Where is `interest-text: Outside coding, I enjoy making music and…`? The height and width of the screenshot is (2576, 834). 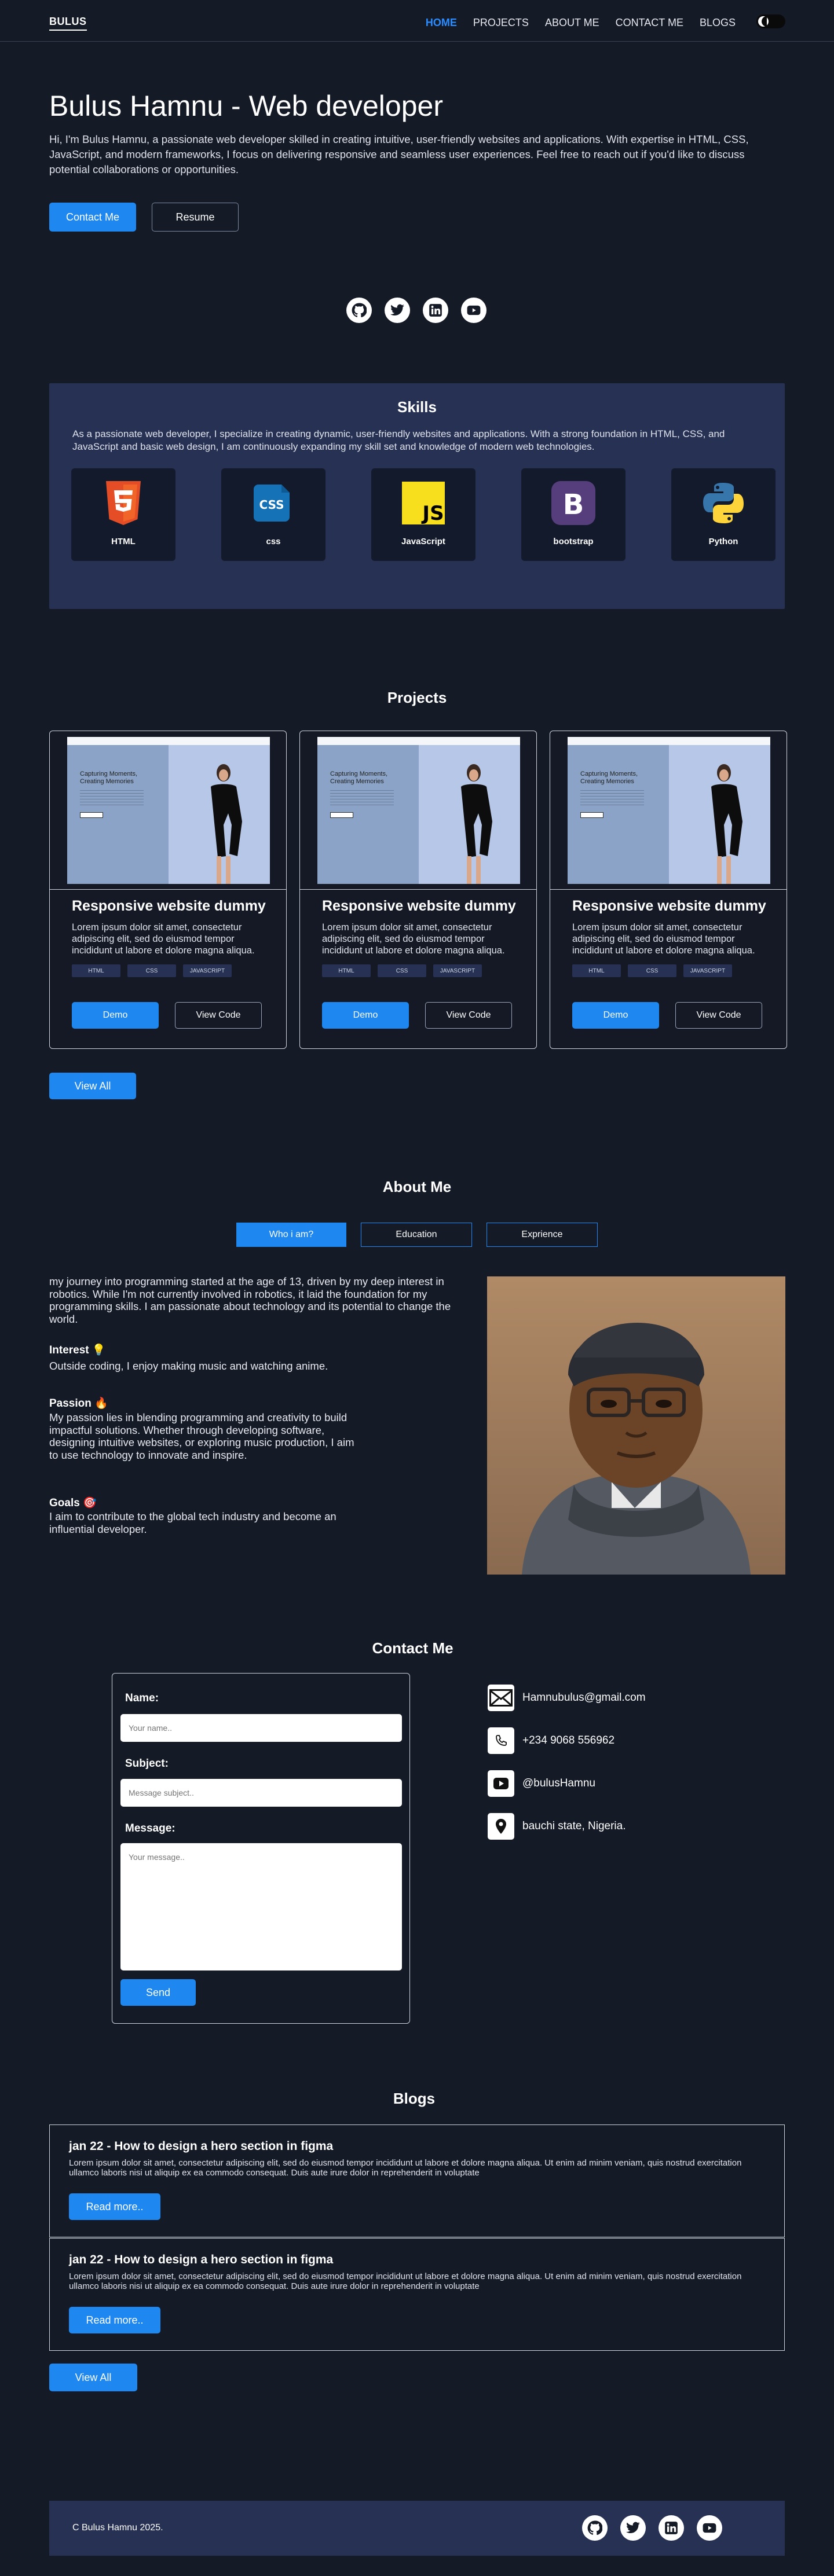
interest-text: Outside coding, I enjoy making music and… is located at coordinates (188, 1366).